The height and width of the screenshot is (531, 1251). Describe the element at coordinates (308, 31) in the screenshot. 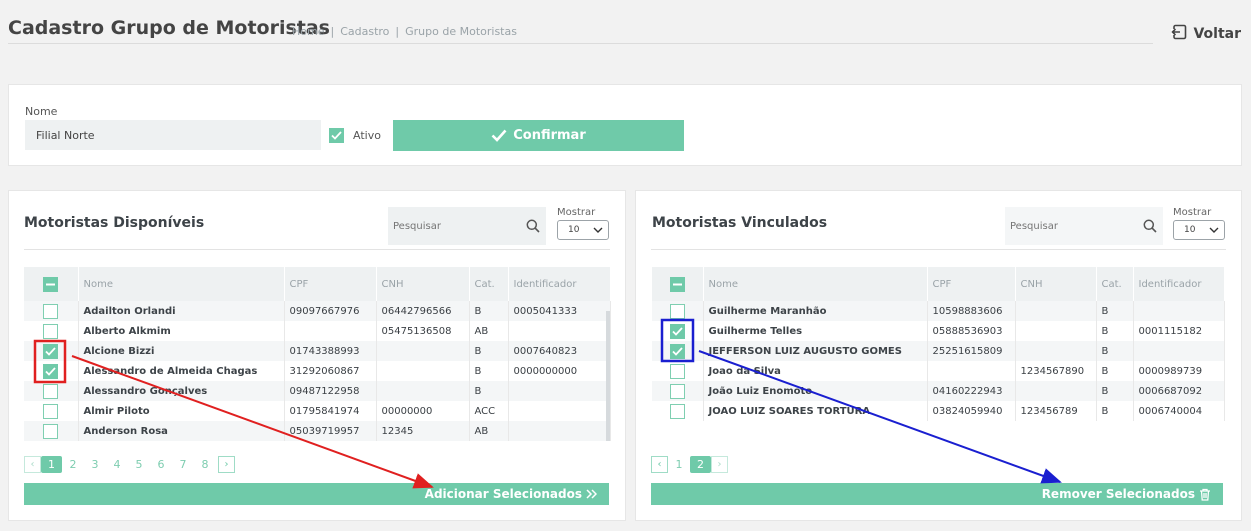

I see `breadcrumb-home: Home` at that location.